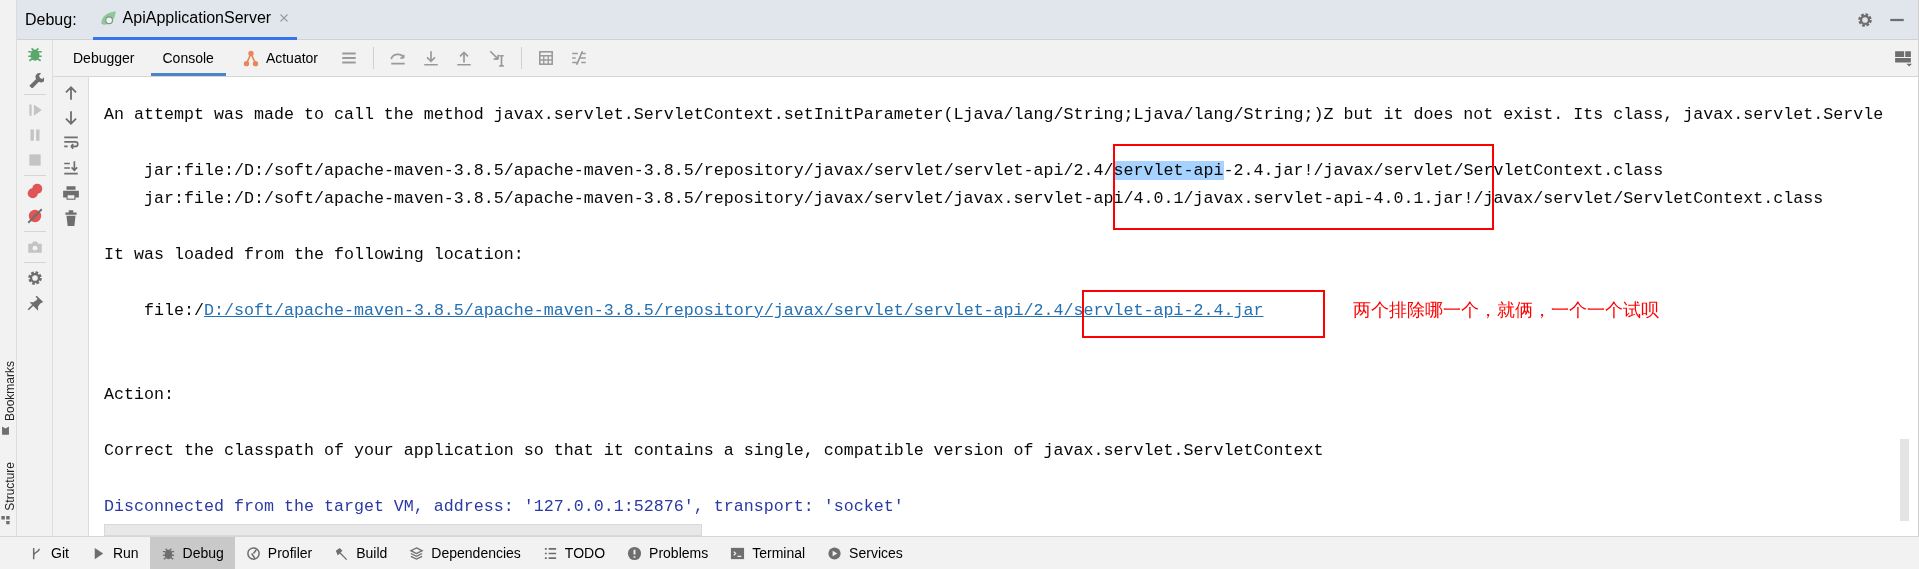  I want to click on step-into-icon, so click(431, 58).